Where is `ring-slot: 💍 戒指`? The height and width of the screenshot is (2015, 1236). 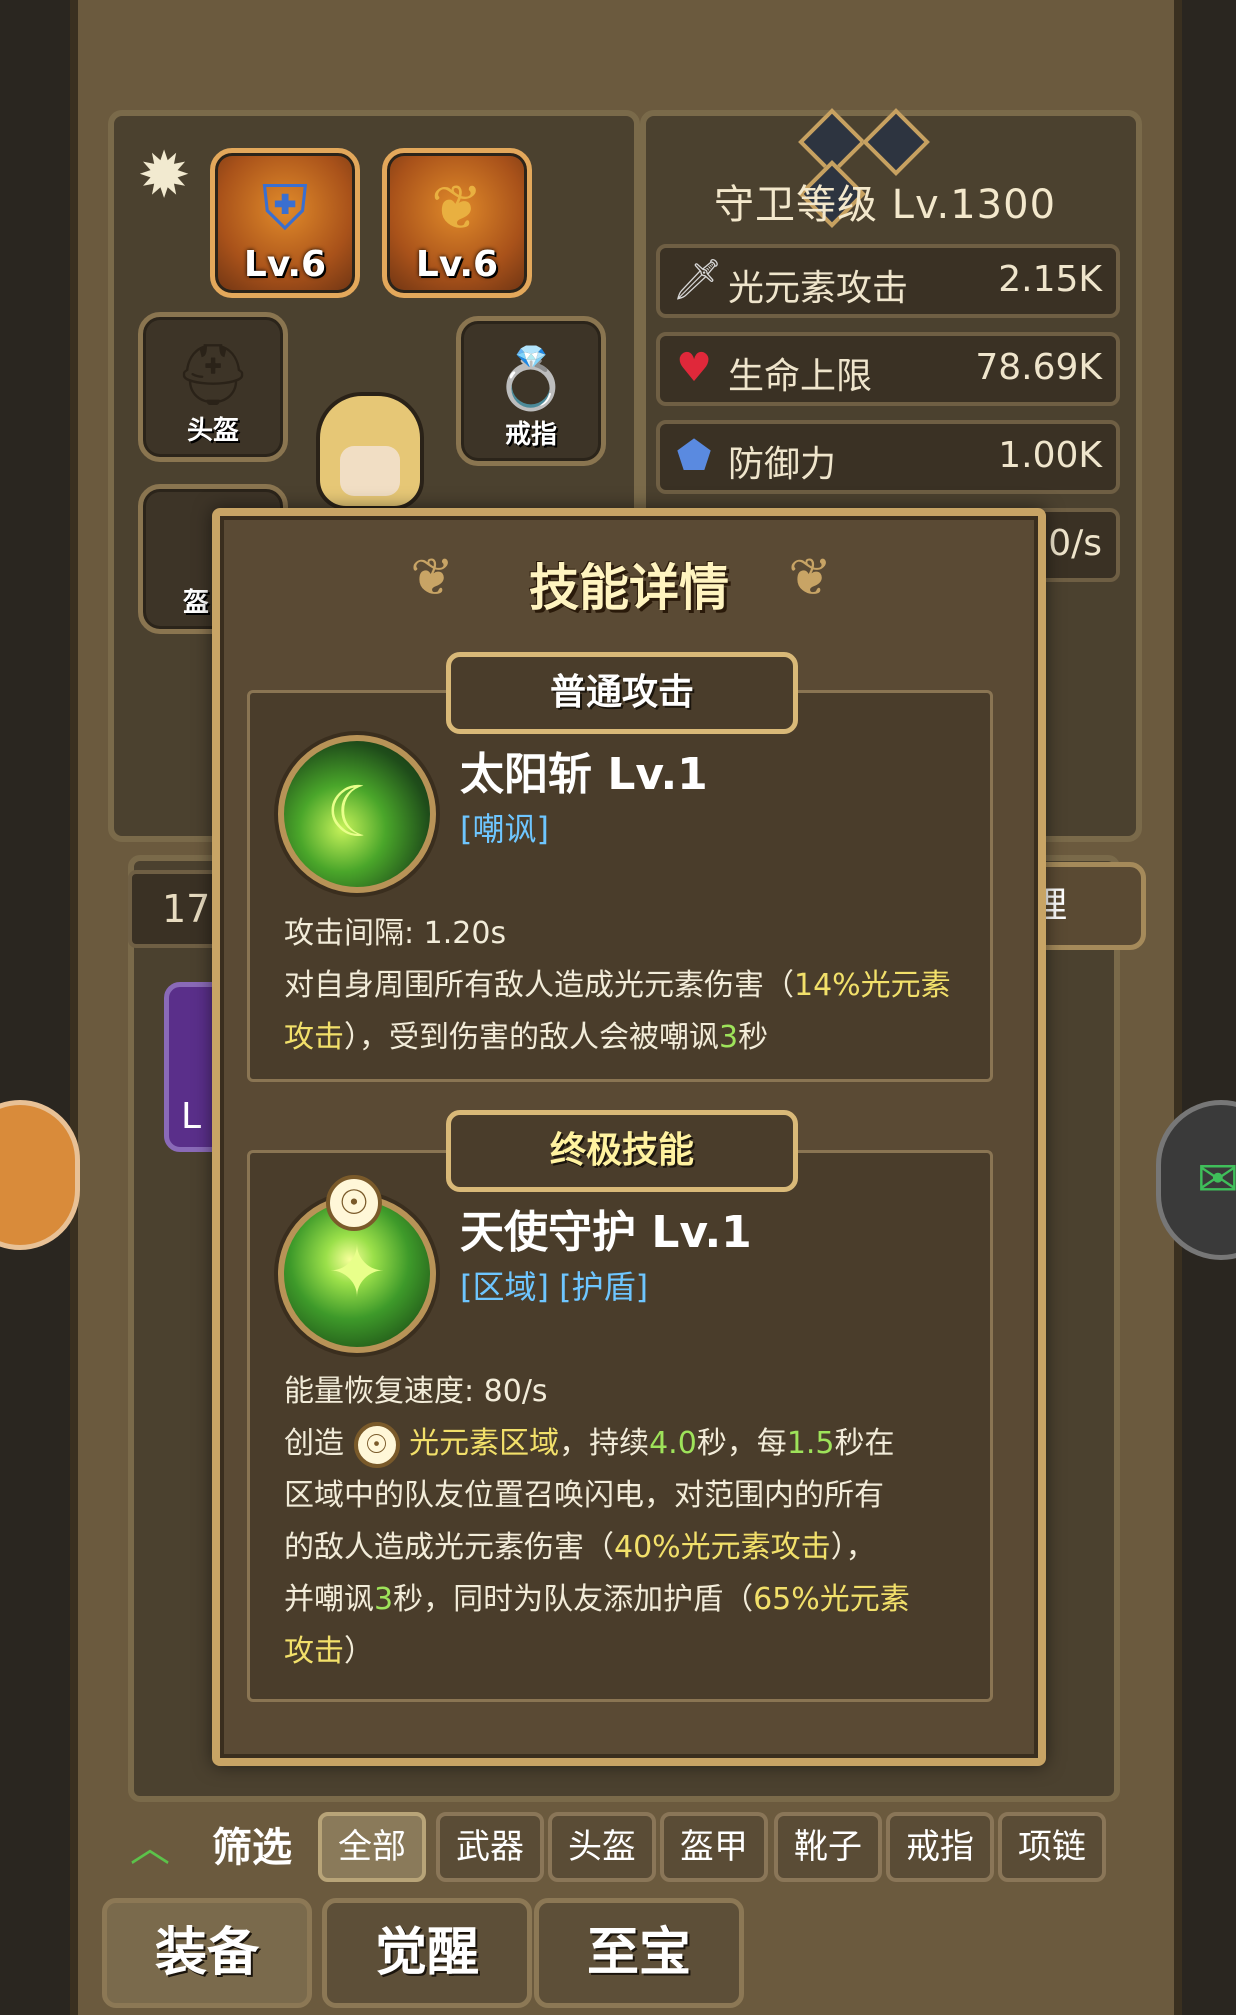
ring-slot: 💍 戒指 is located at coordinates (531, 391).